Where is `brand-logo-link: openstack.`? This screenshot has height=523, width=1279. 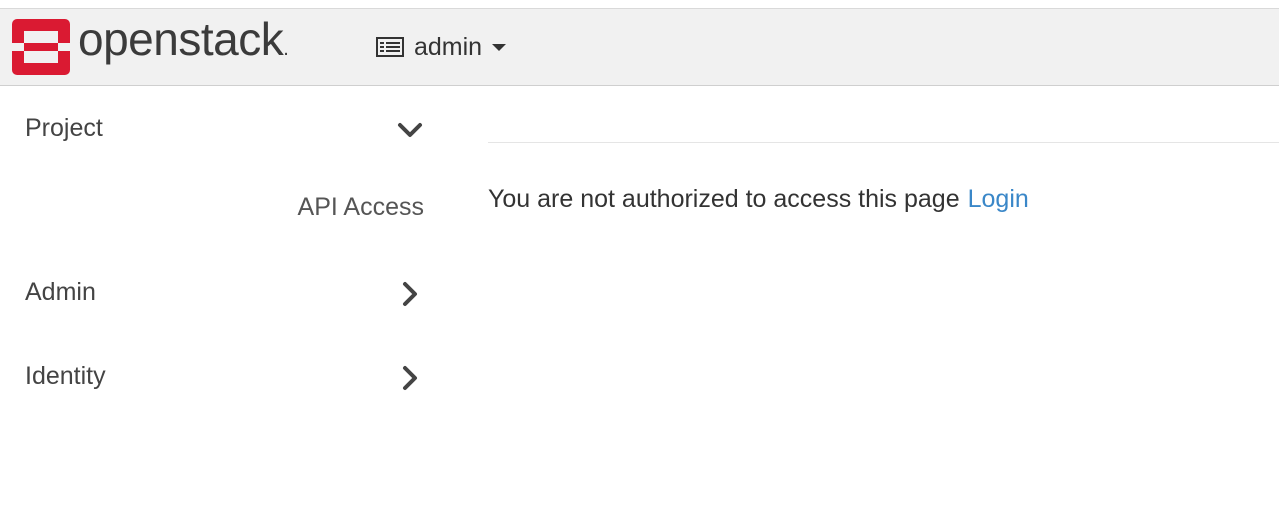
brand-logo-link: openstack. is located at coordinates (150, 44).